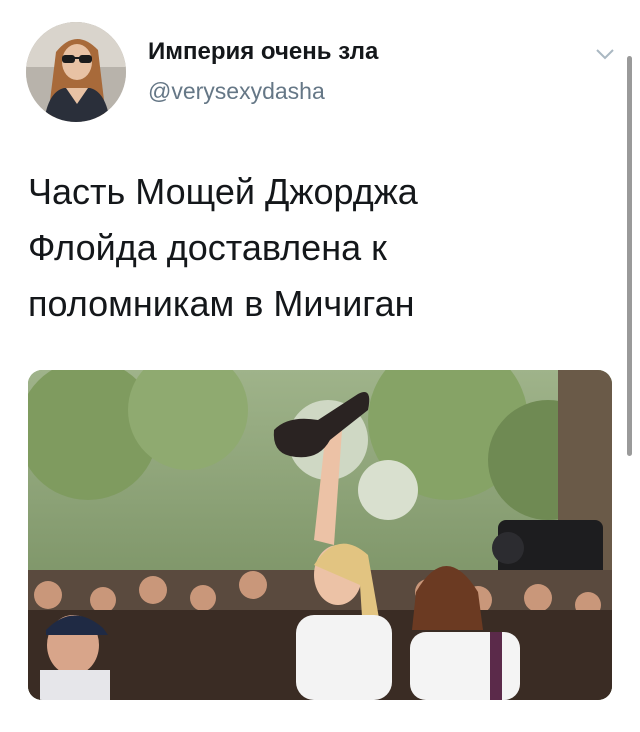 This screenshot has height=732, width=640. Describe the element at coordinates (207, 247) in the screenshot. I see `tweet-text-line: Флойда доставлена к` at that location.